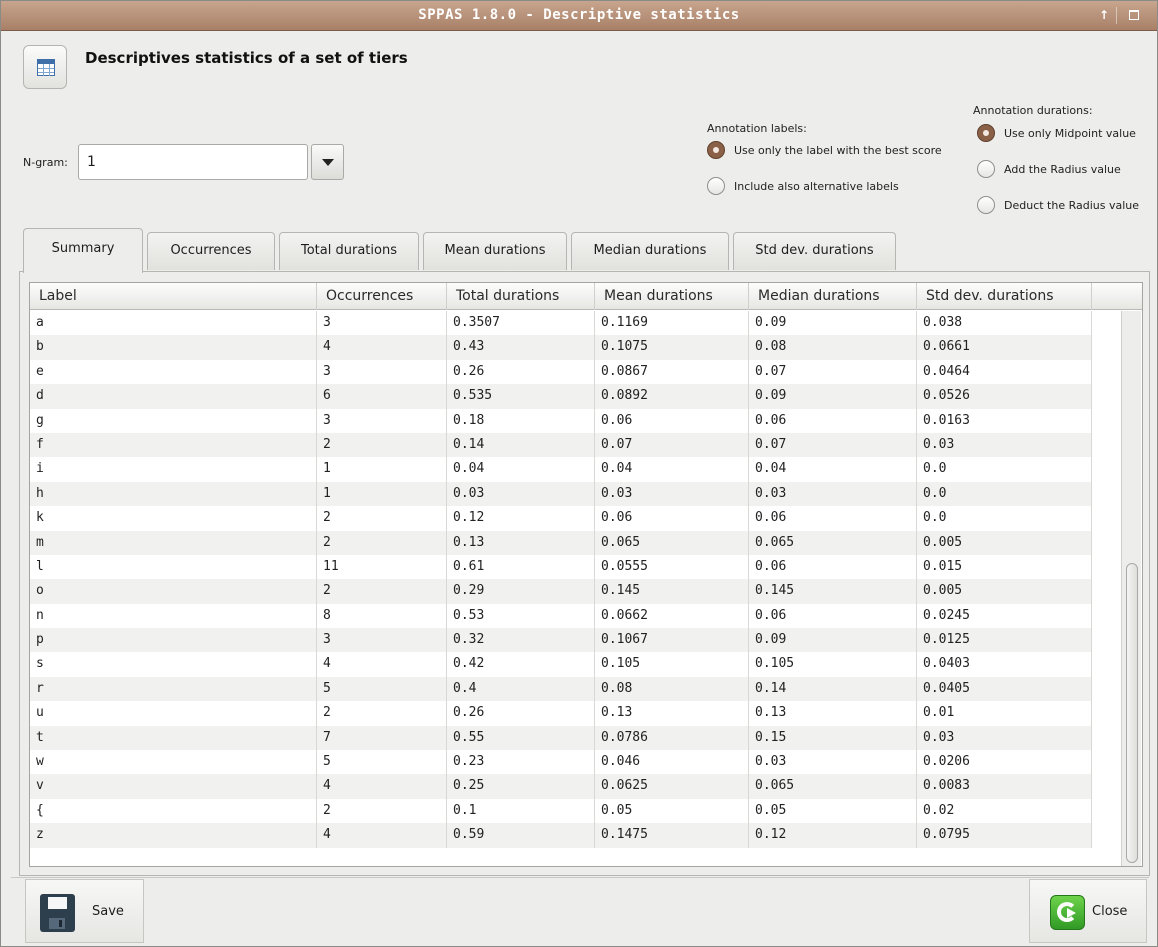 The width and height of the screenshot is (1158, 947). Describe the element at coordinates (561, 396) in the screenshot. I see `table-row: d 6 0.535 0.0892 0.09 0.0526` at that location.